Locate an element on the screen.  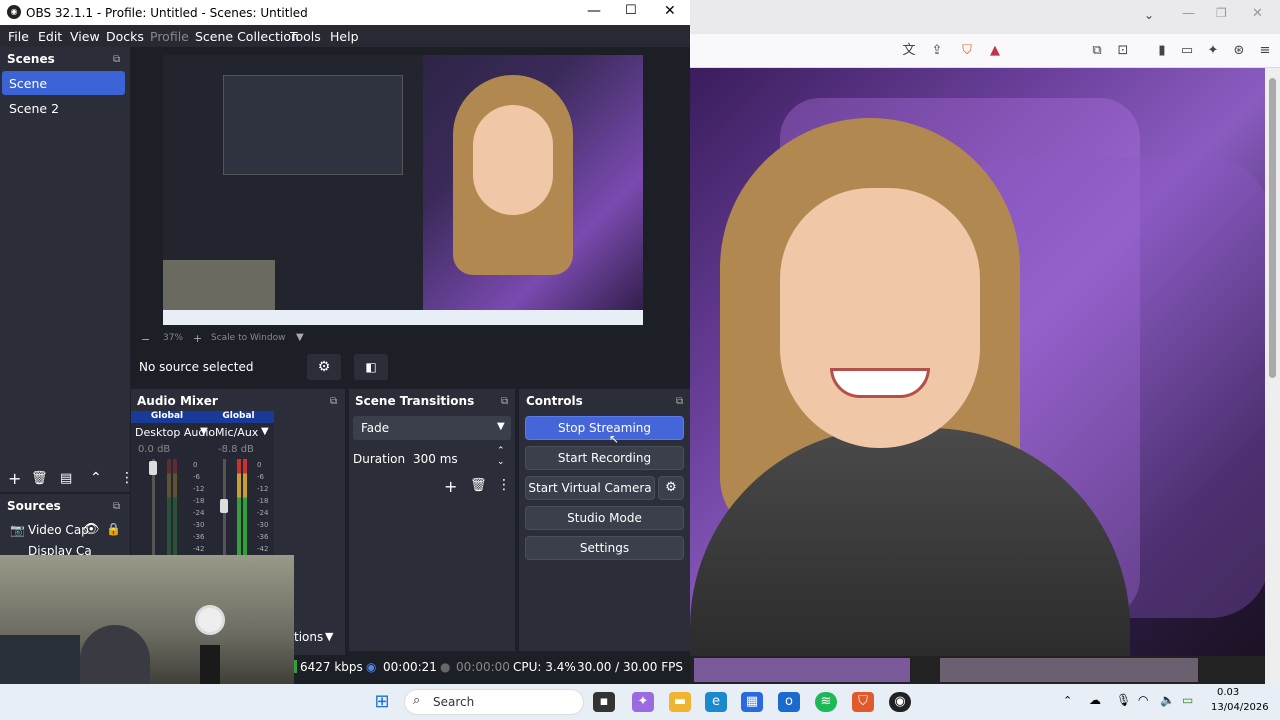
extensions-icon: ⧉ is located at coordinates (1097, 51).